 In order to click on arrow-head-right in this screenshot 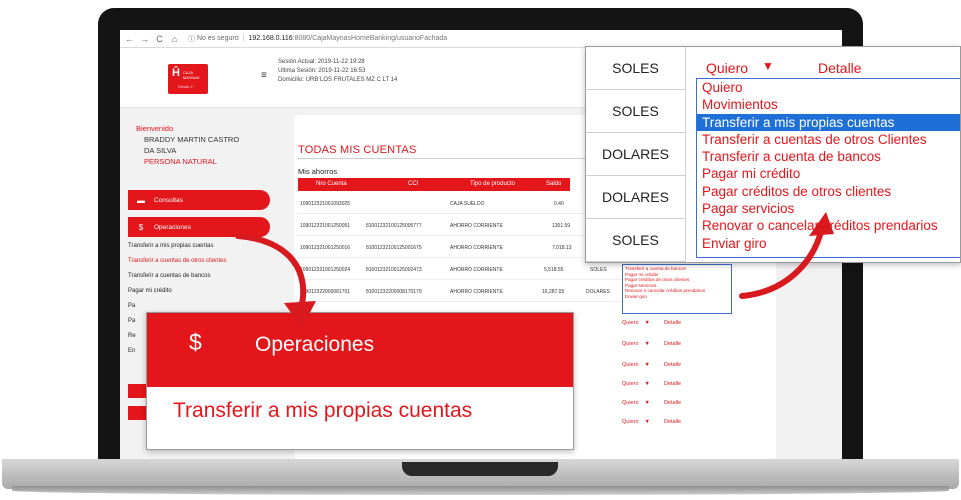, I will do `click(821, 224)`.